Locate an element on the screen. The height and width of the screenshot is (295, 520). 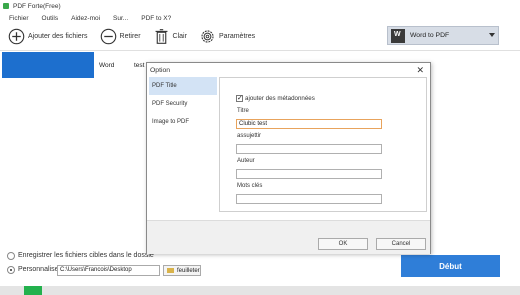
add-metadata-checkbox is located at coordinates (239, 98).